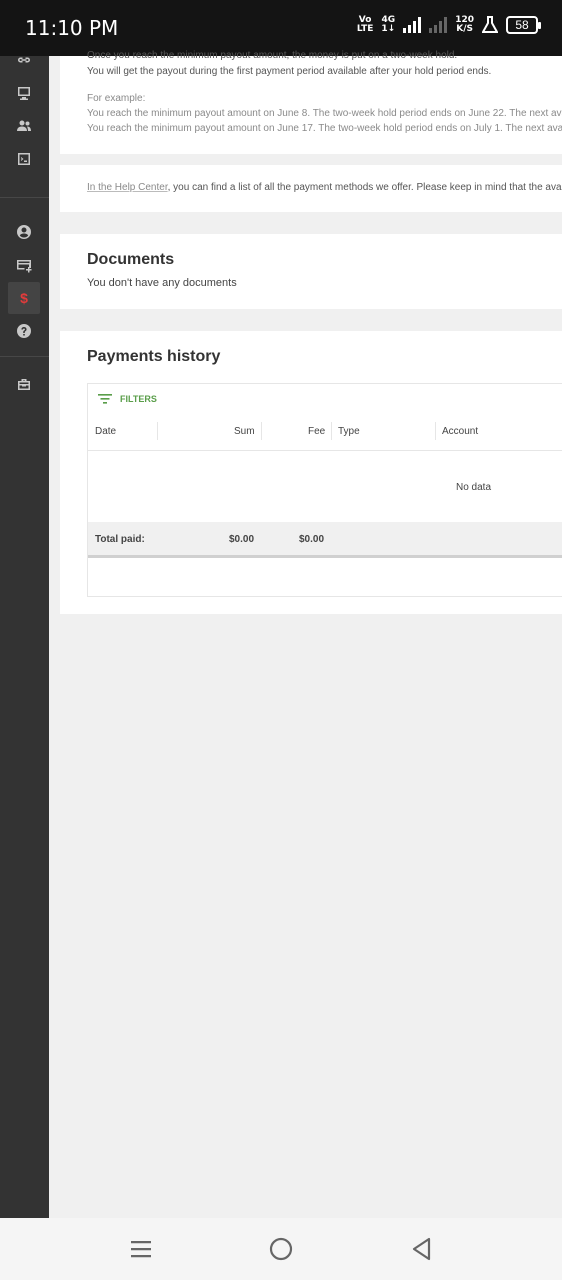 This screenshot has width=562, height=1280. Describe the element at coordinates (474, 487) in the screenshot. I see `no-data-text: No data` at that location.